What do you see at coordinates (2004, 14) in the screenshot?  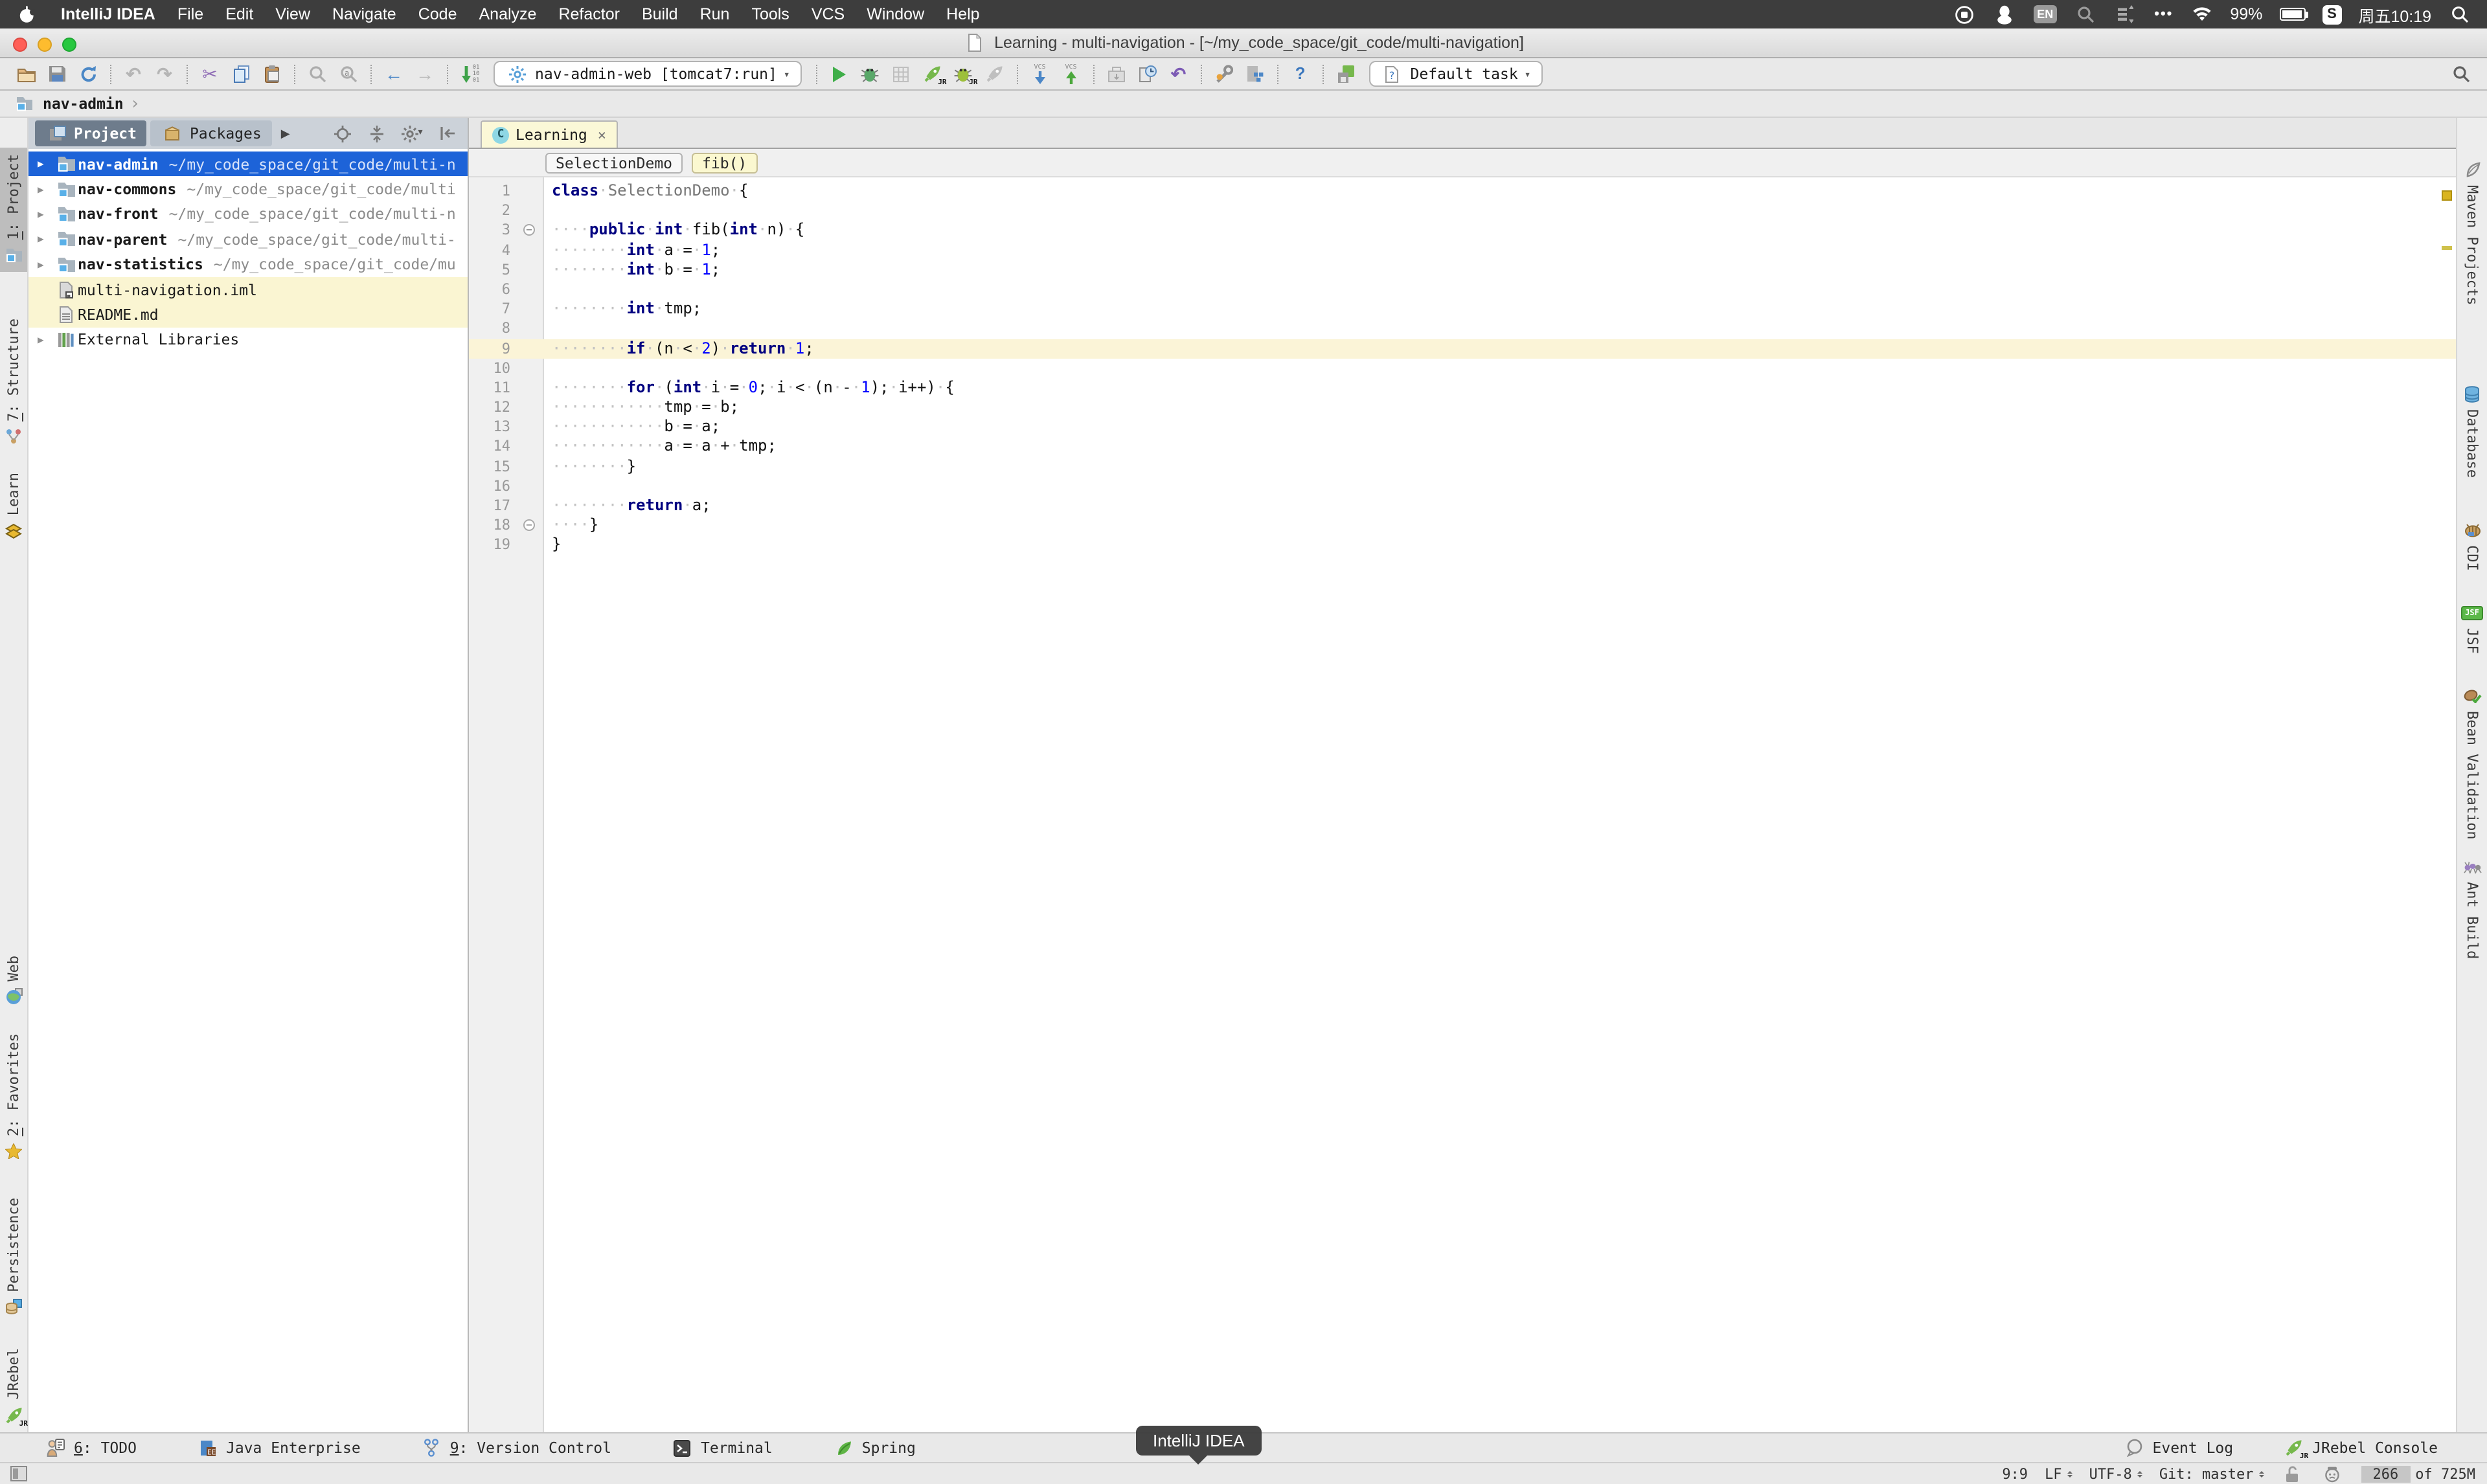 I see `qq-penguin-icon` at bounding box center [2004, 14].